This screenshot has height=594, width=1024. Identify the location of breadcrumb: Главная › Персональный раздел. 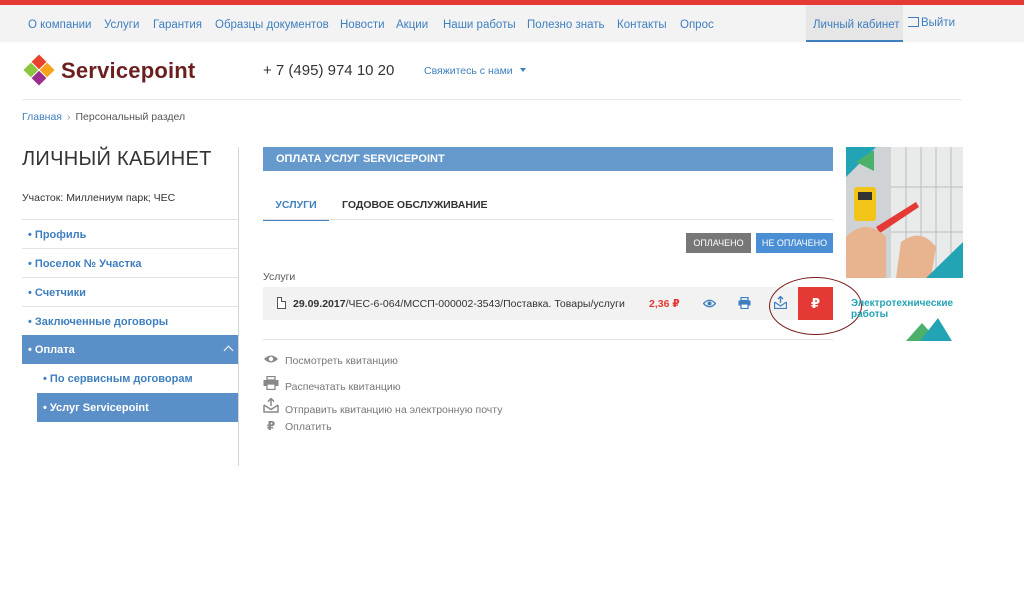
(103, 117).